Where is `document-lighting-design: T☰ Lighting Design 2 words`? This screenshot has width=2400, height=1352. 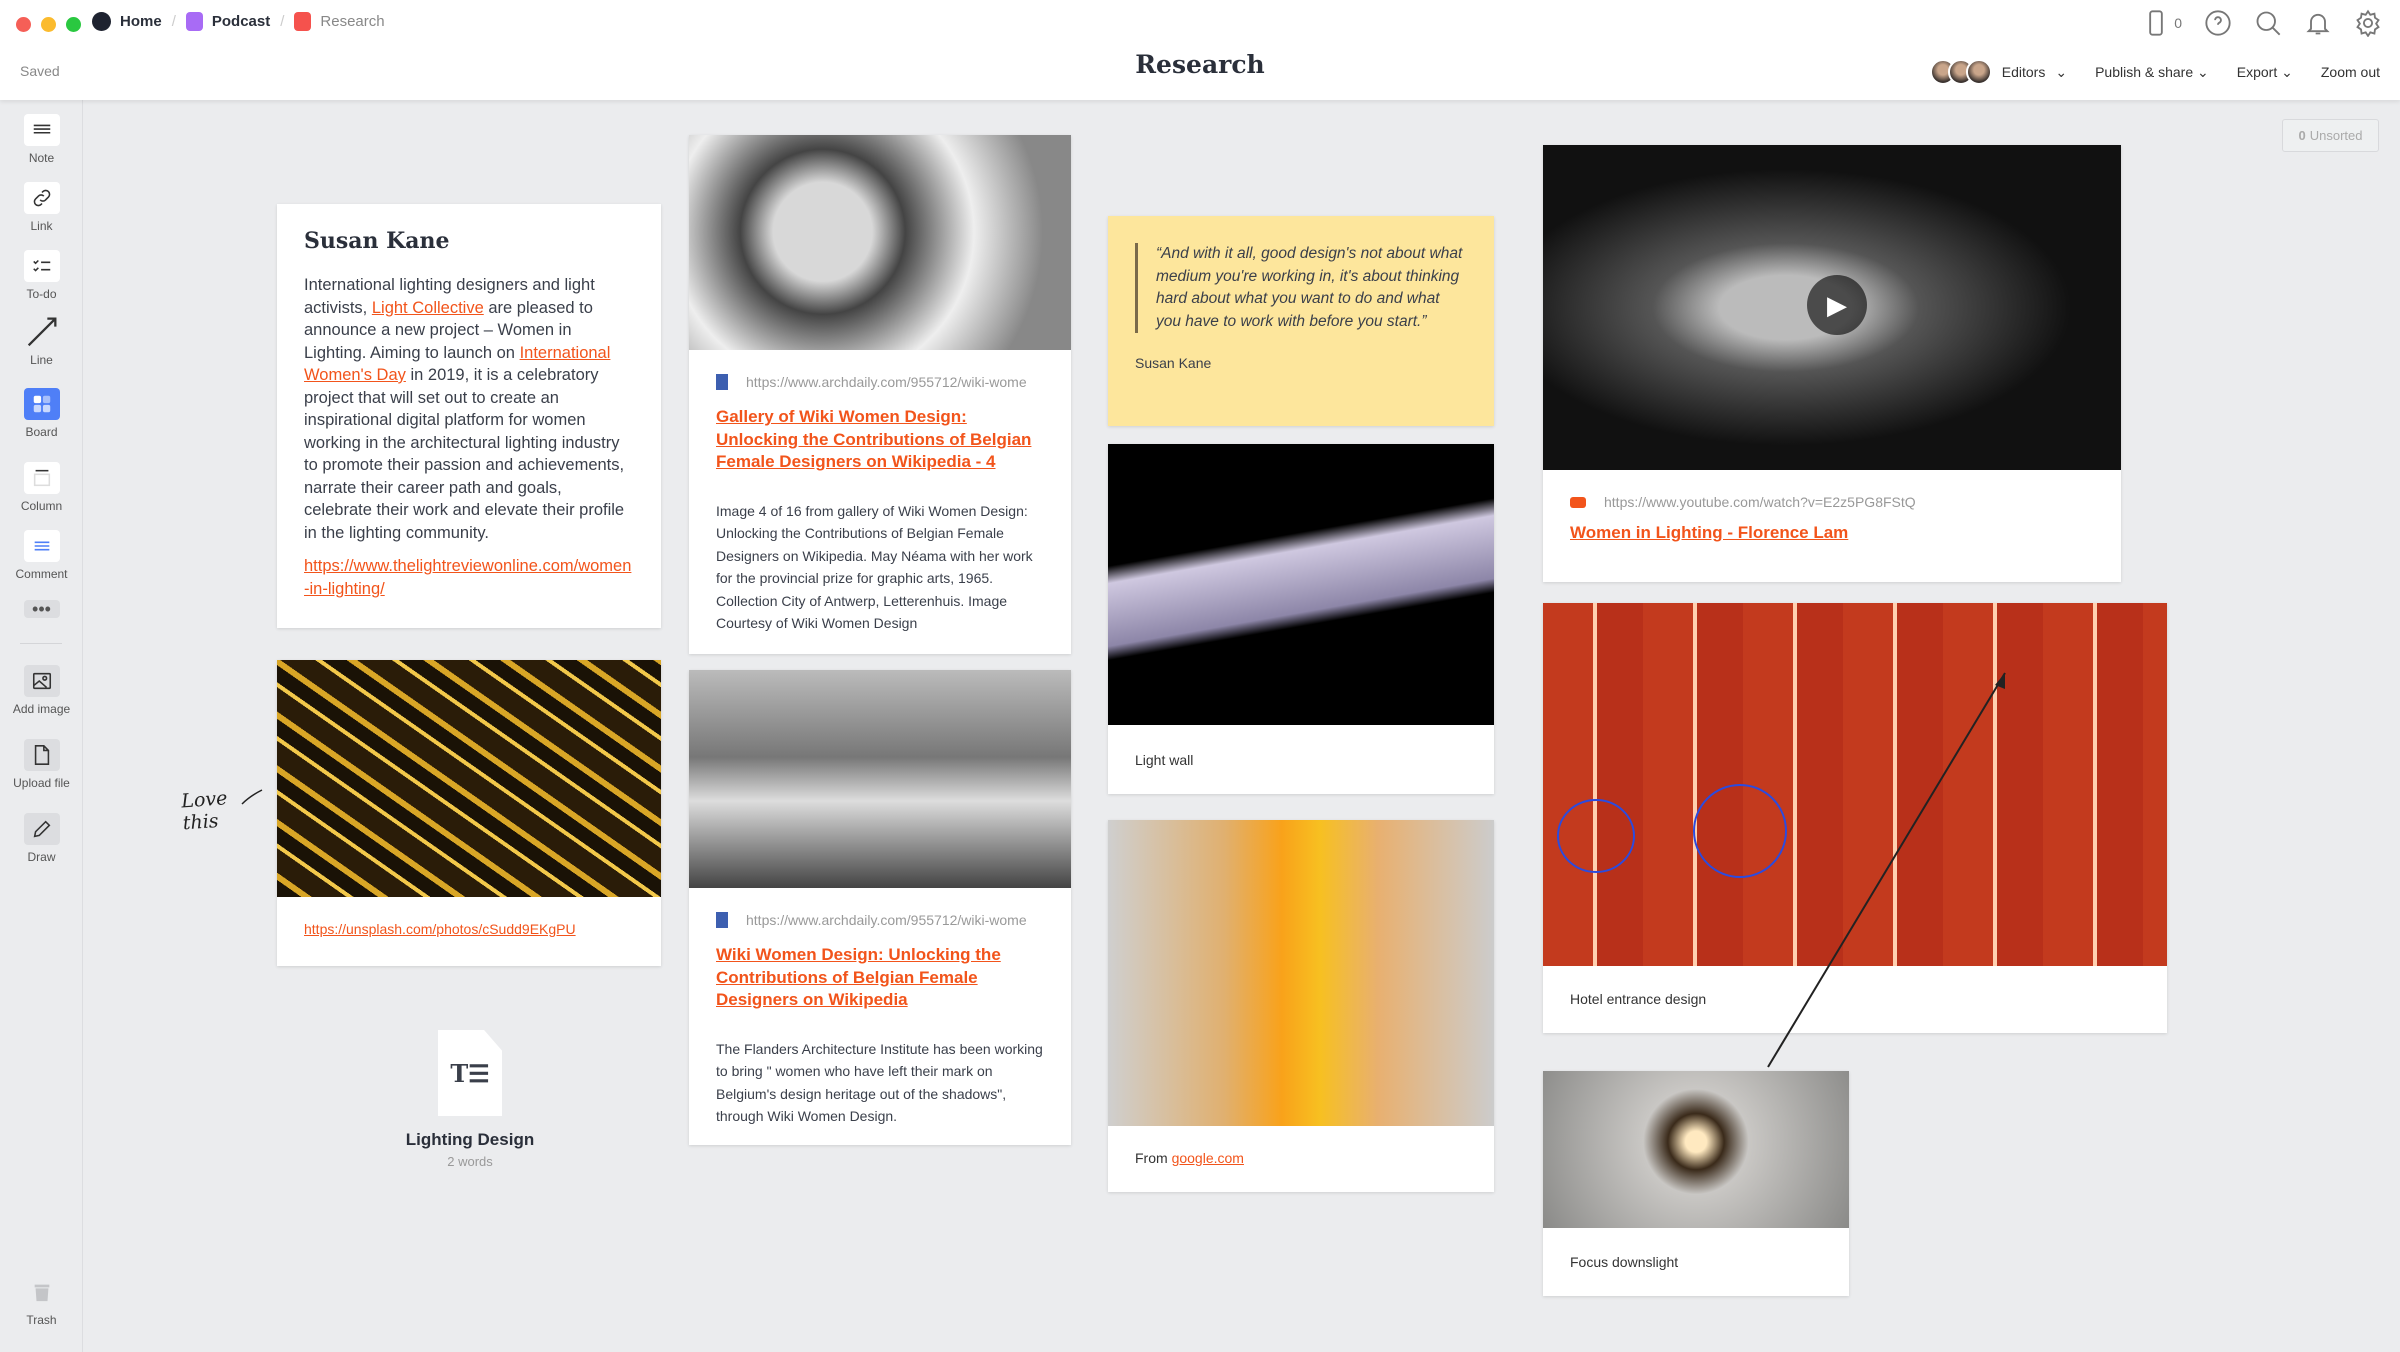
document-lighting-design: T☰ Lighting Design 2 words is located at coordinates (470, 1099).